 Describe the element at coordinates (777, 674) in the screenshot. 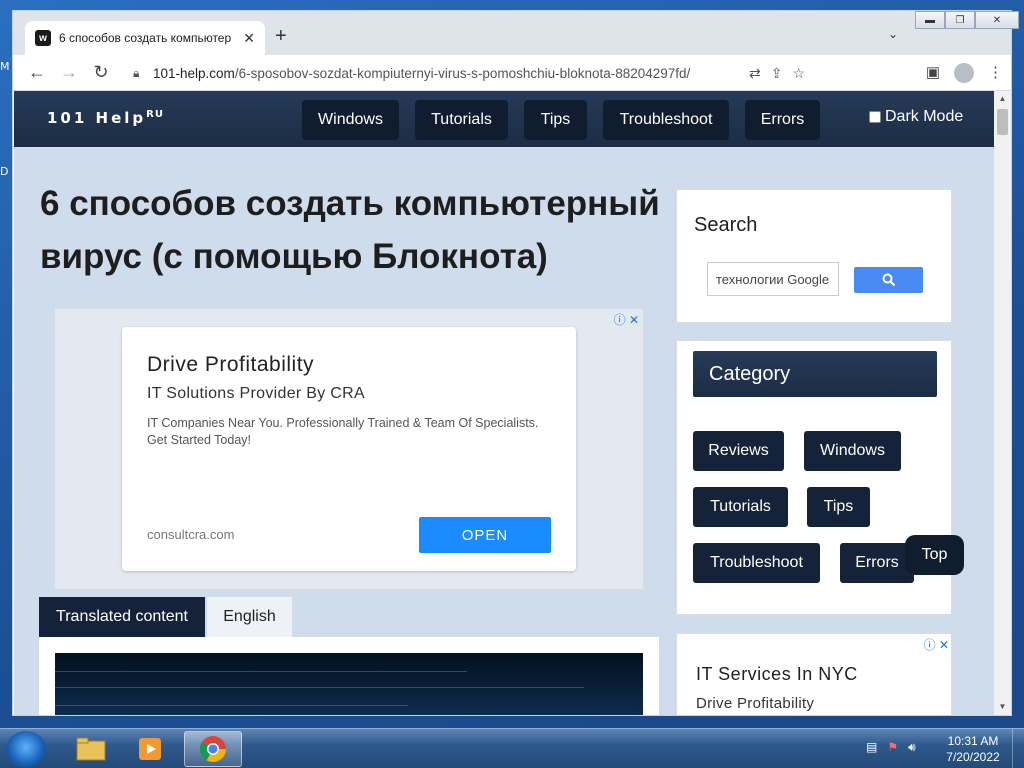

I see `side-ad-title: IT Services In NYC` at that location.